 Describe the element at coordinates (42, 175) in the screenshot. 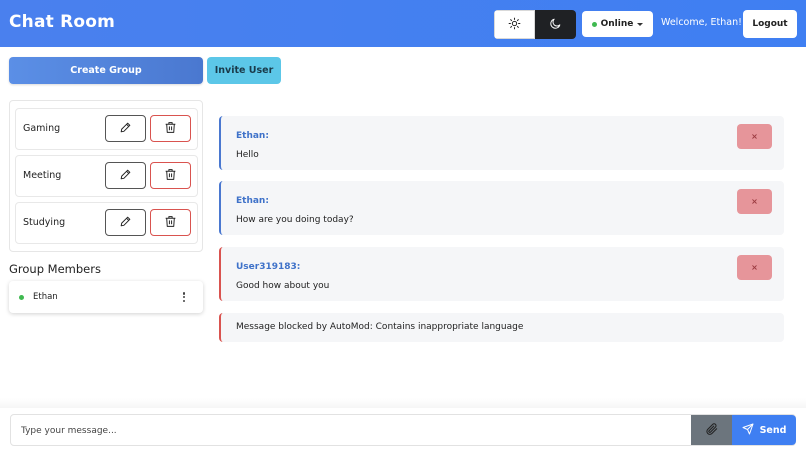

I see `group-name: Meeting` at that location.